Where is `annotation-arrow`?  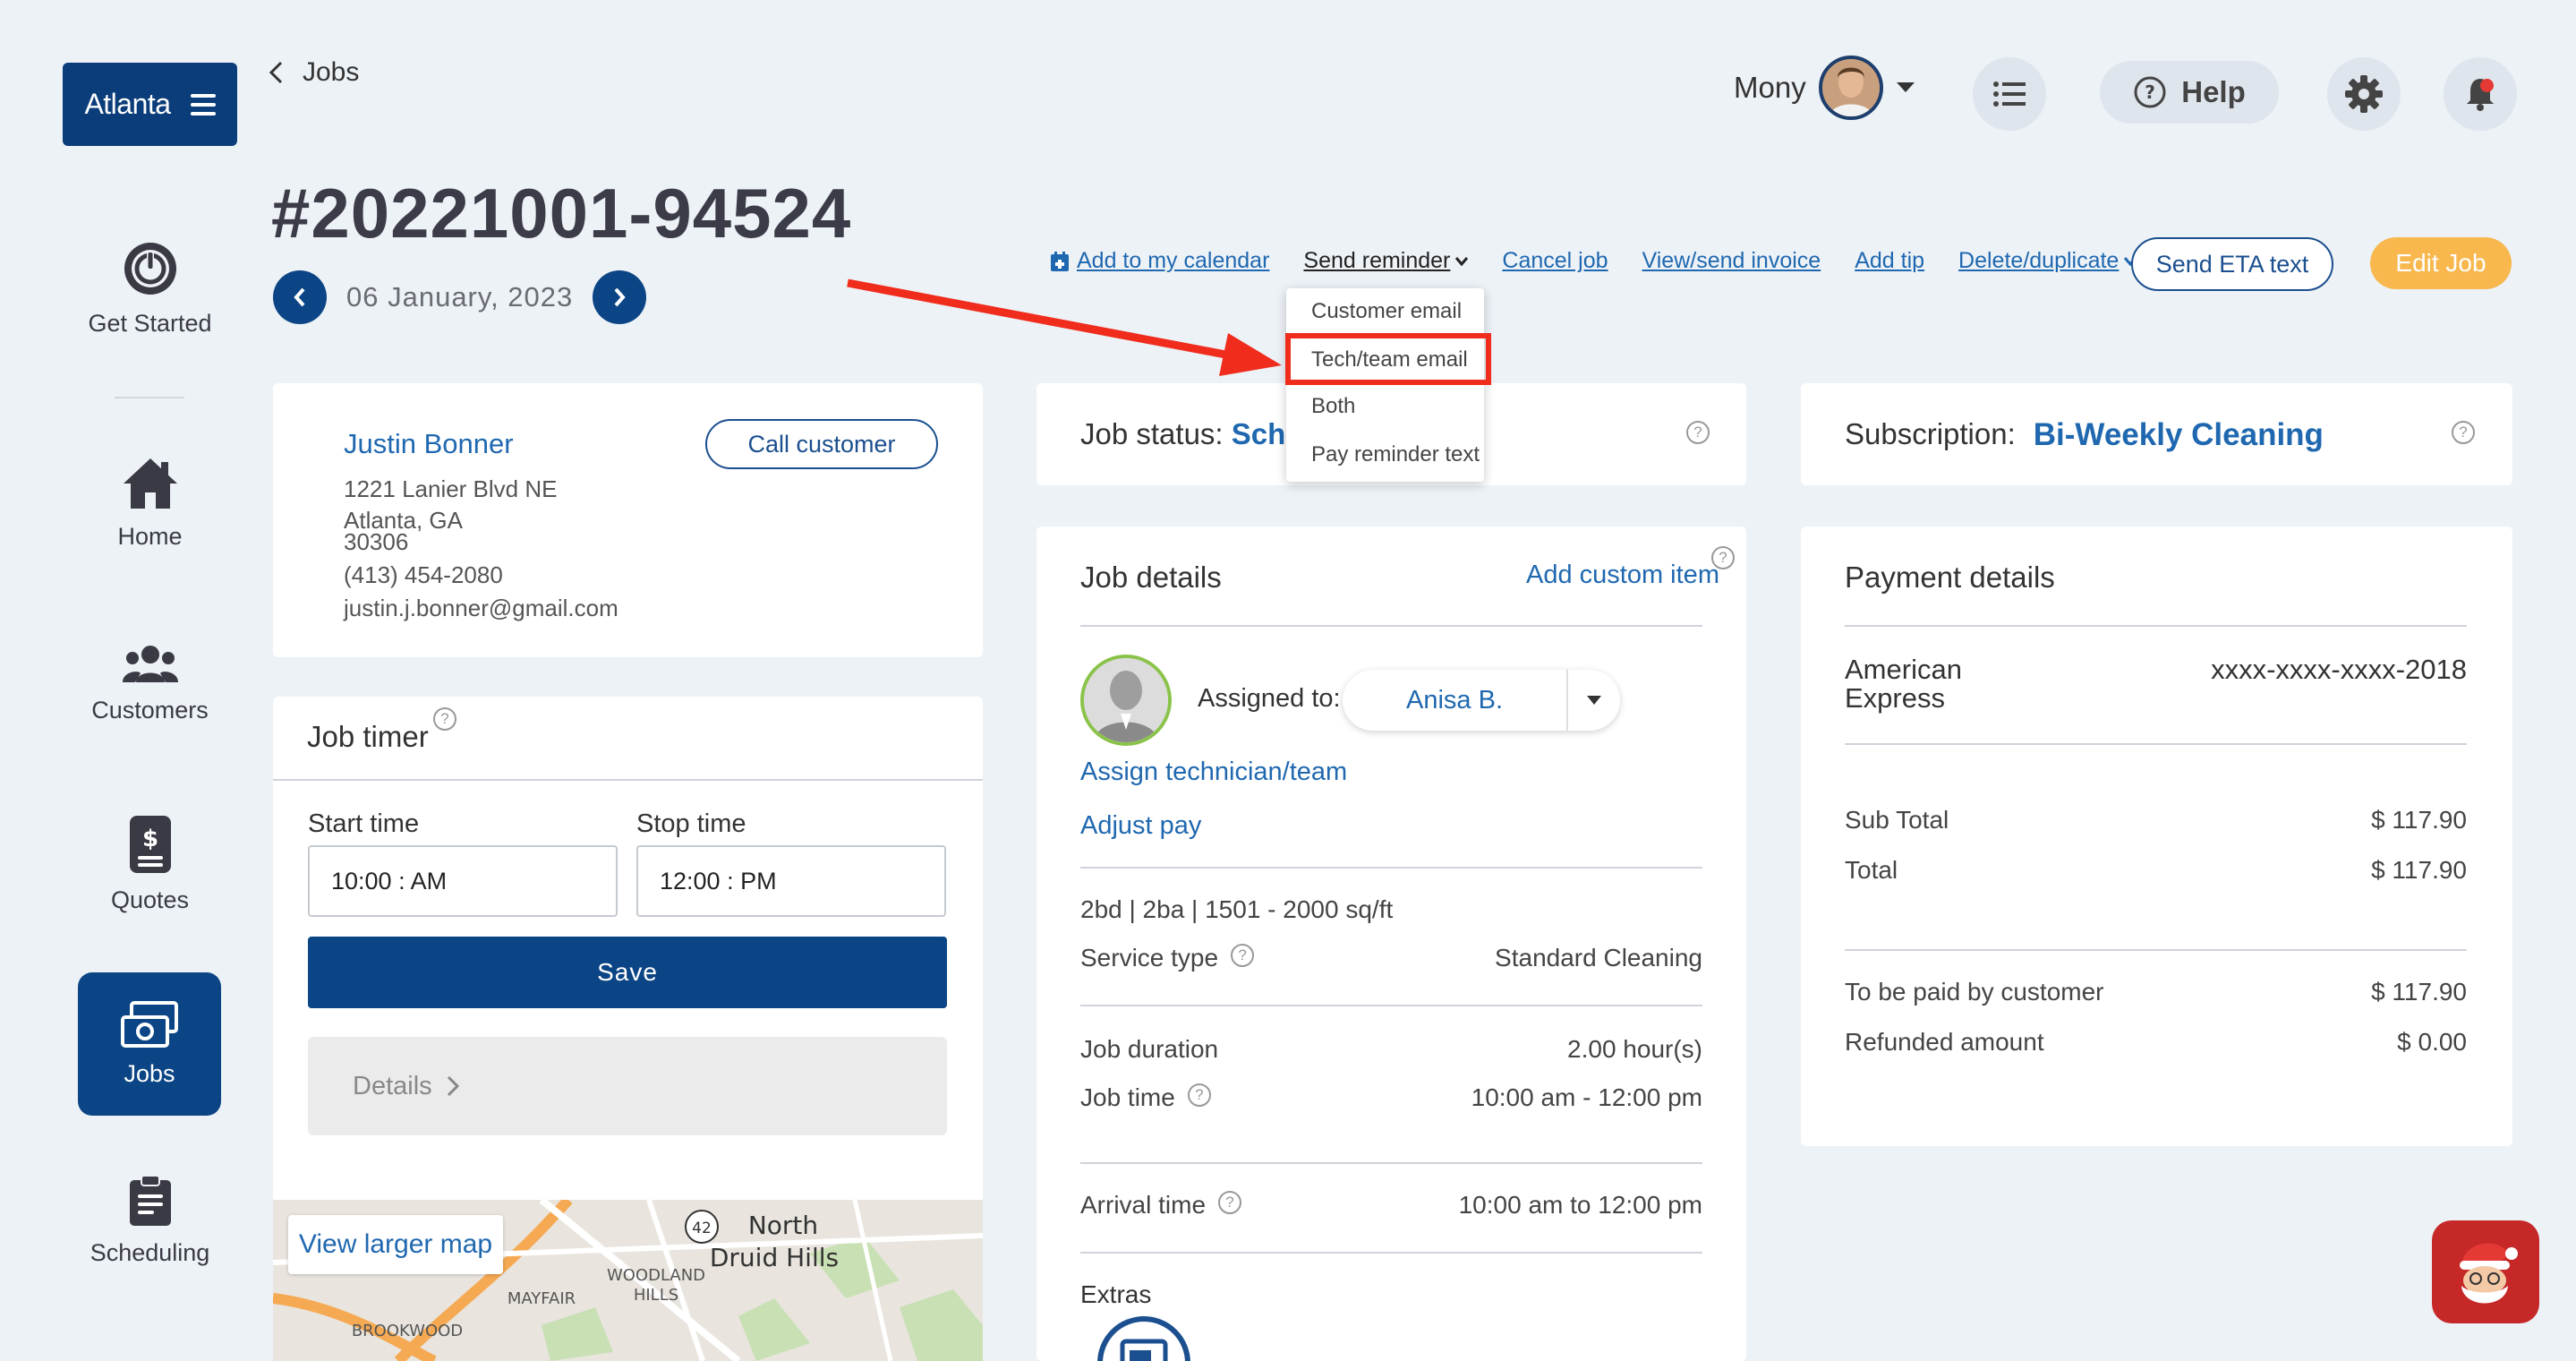
annotation-arrow is located at coordinates (1064, 327).